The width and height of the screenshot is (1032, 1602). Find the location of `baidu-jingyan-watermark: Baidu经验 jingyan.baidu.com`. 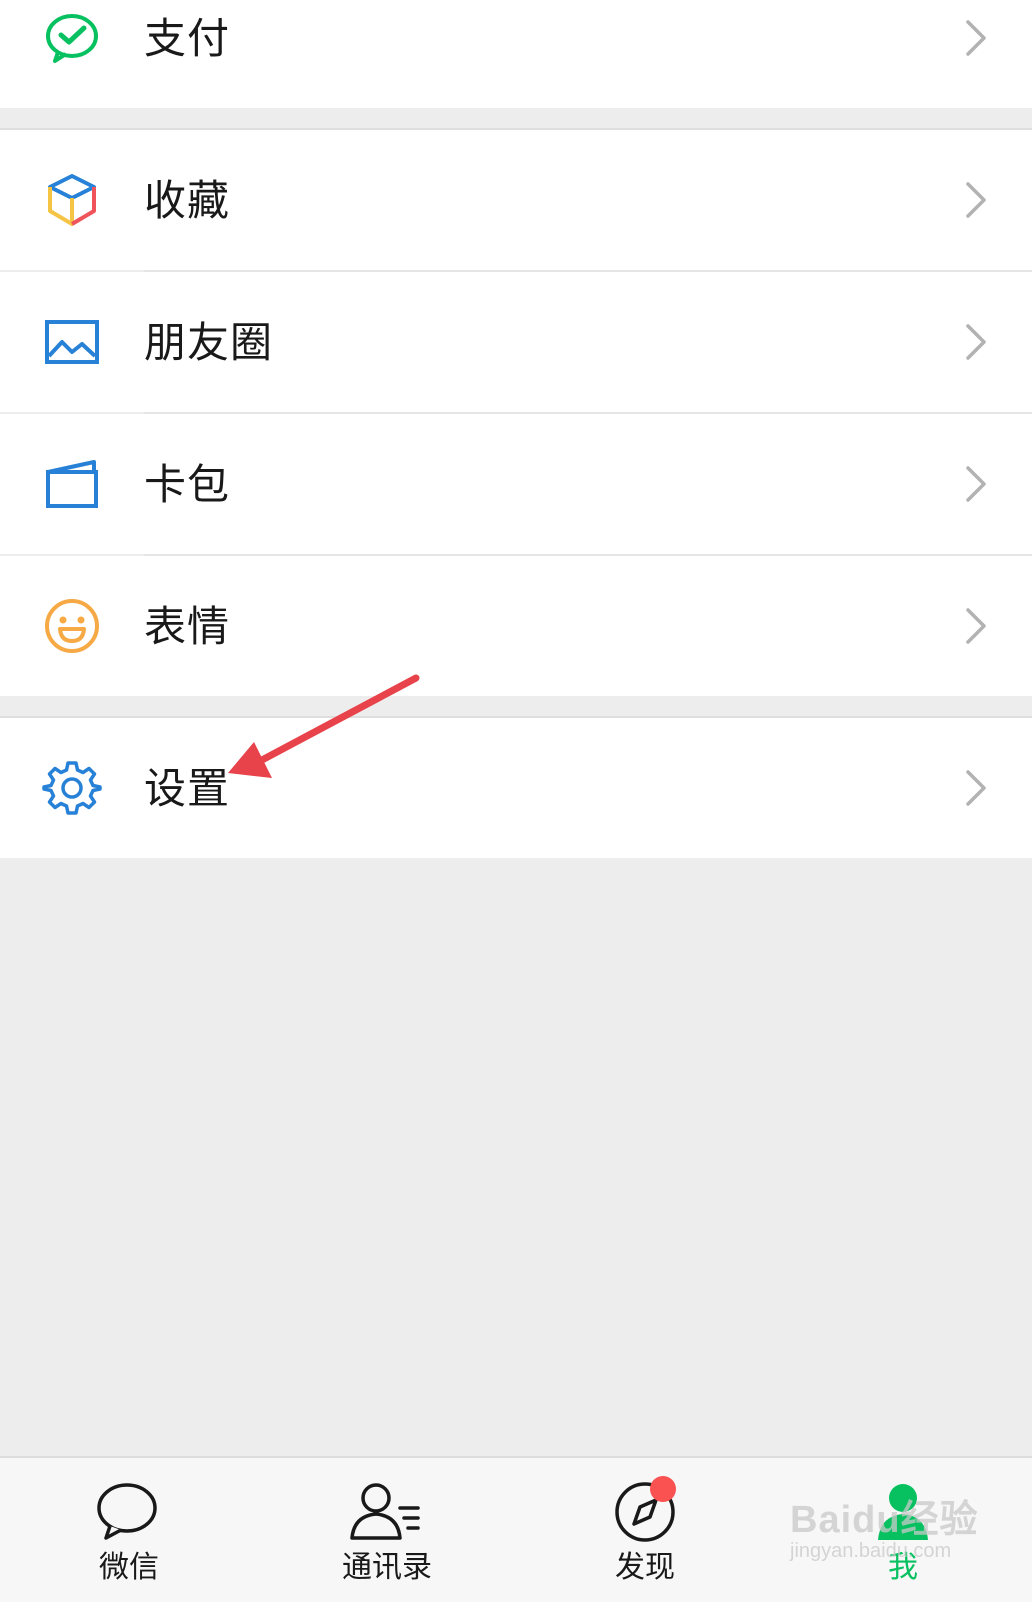

baidu-jingyan-watermark: Baidu经验 jingyan.baidu.com is located at coordinates (890, 1533).